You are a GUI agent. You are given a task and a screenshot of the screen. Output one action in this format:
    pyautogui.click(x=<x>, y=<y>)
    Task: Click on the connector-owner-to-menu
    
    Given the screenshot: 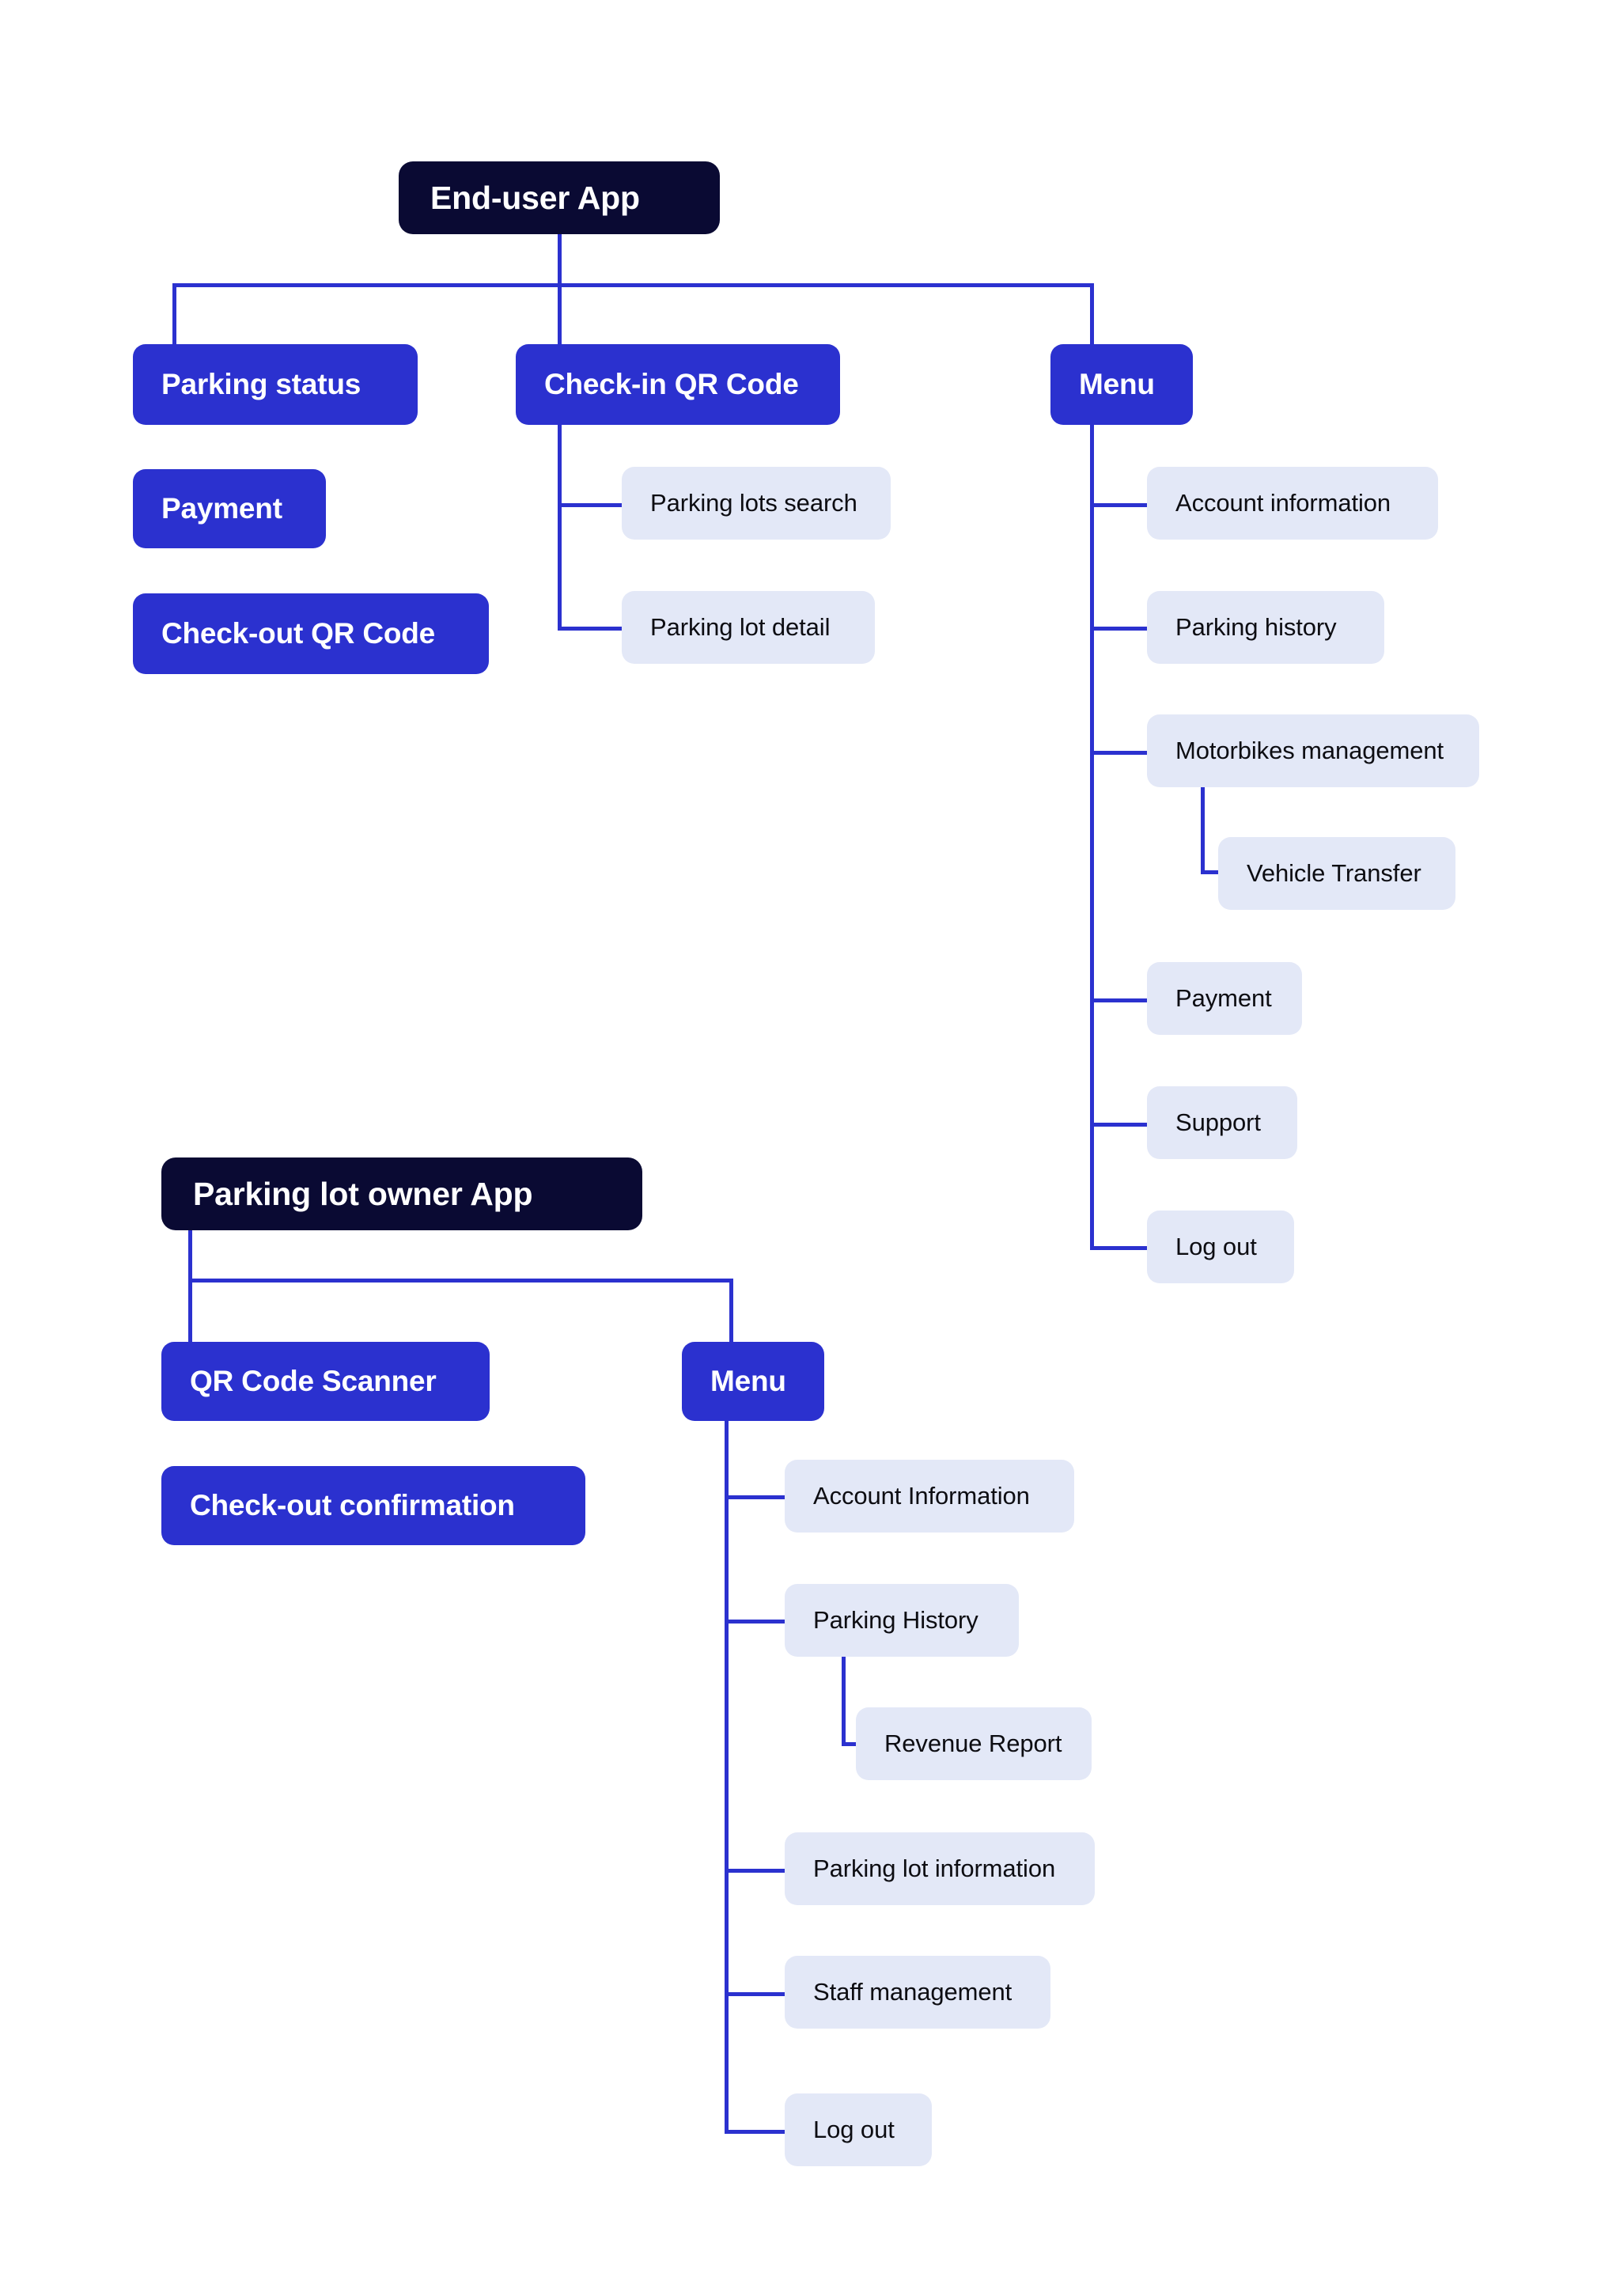 What is the action you would take?
    pyautogui.click(x=731, y=1310)
    